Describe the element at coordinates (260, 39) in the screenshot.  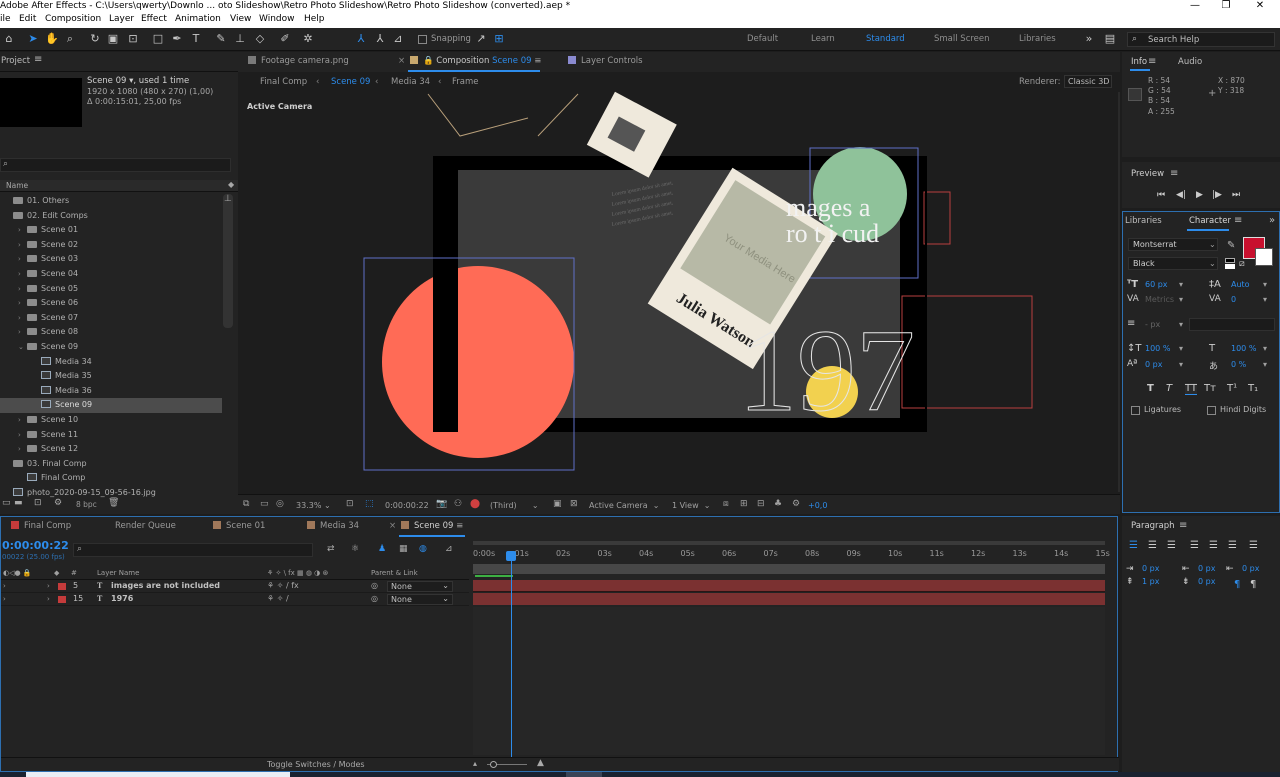
I see `eraser-tool-icon: ◇` at that location.